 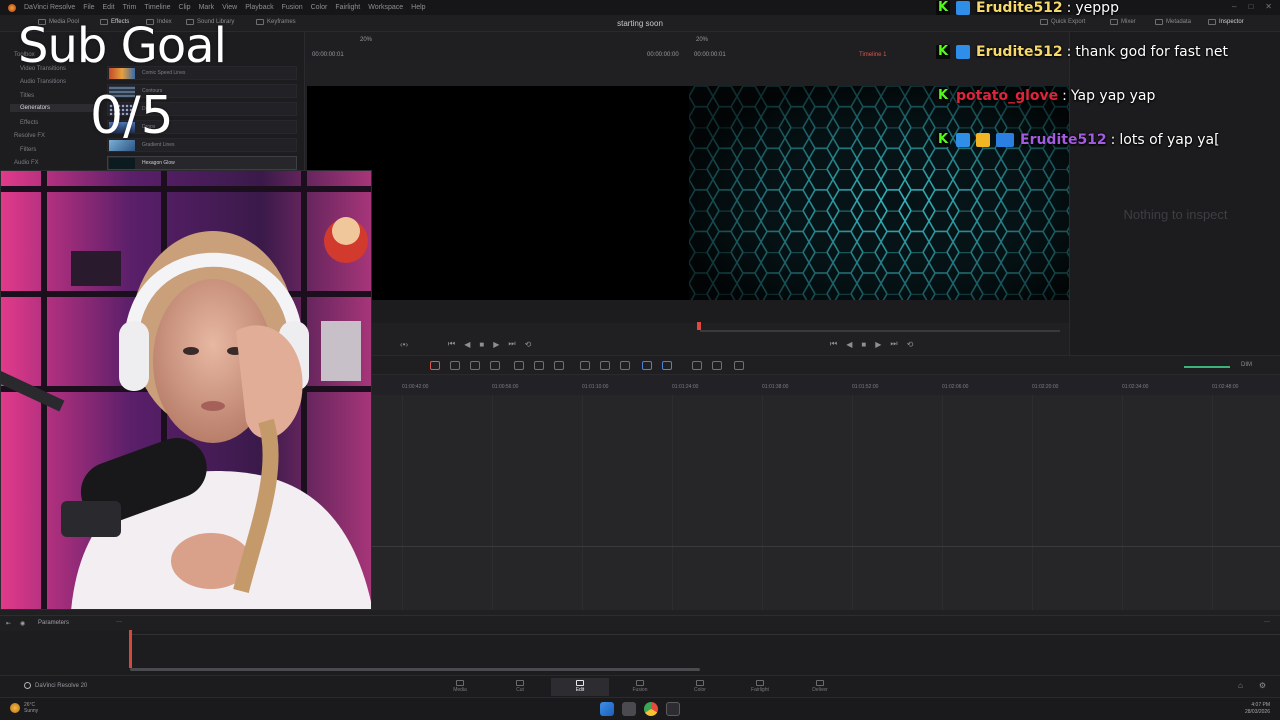 What do you see at coordinates (157, 7) in the screenshot?
I see `menu-timeline: Timeline` at bounding box center [157, 7].